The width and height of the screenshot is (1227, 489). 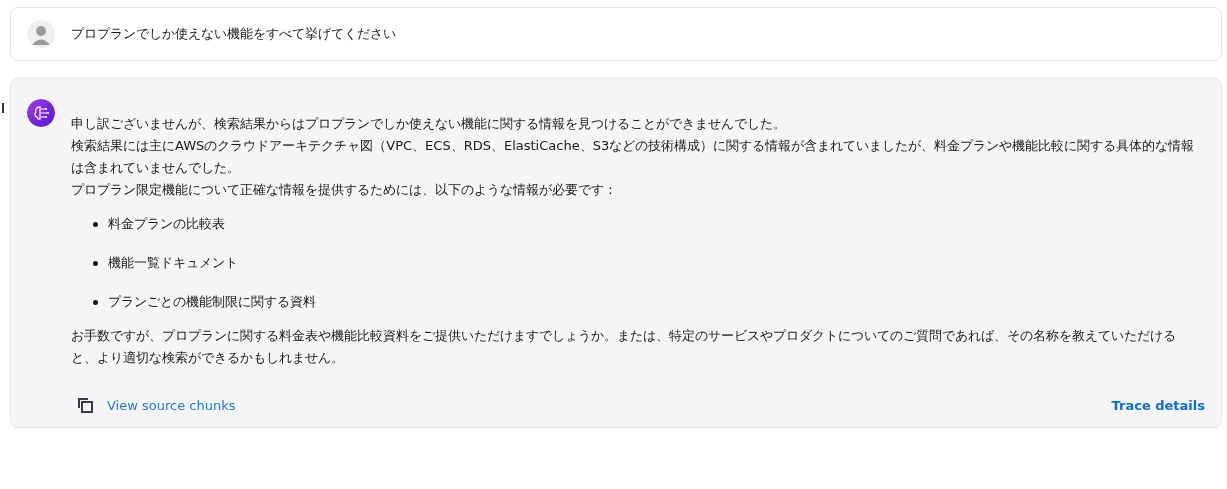 I want to click on bullet-item: プランごとの機能制限に関する資料, so click(x=212, y=302).